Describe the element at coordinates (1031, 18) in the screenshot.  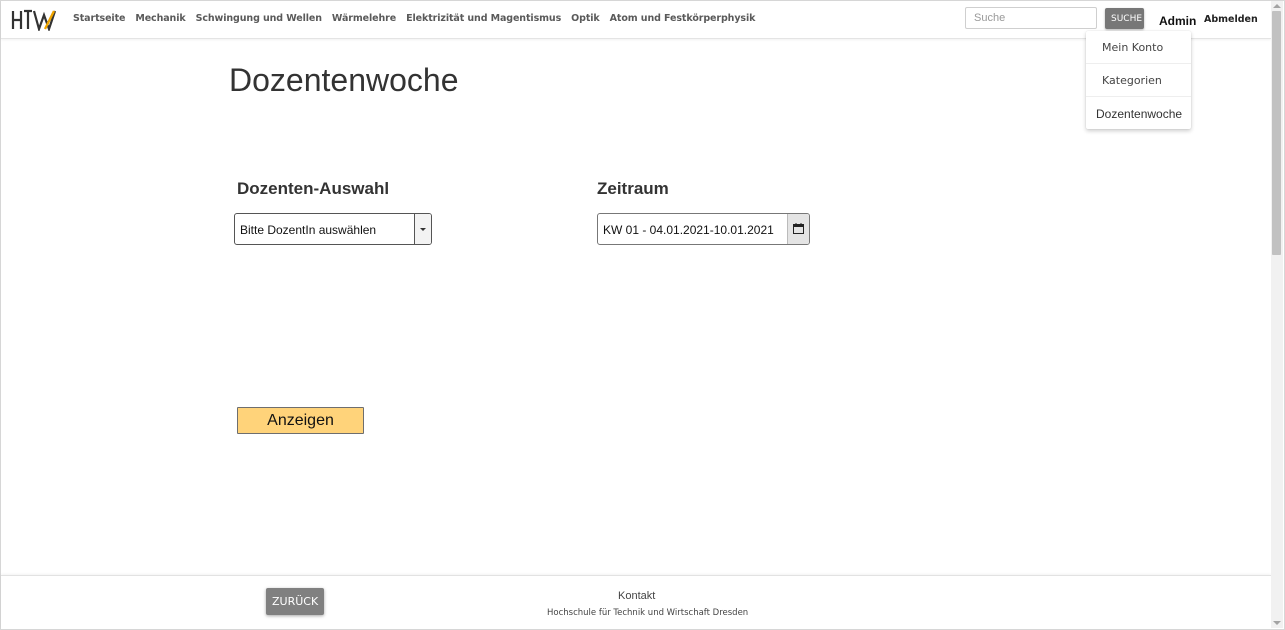
I see `search-input` at that location.